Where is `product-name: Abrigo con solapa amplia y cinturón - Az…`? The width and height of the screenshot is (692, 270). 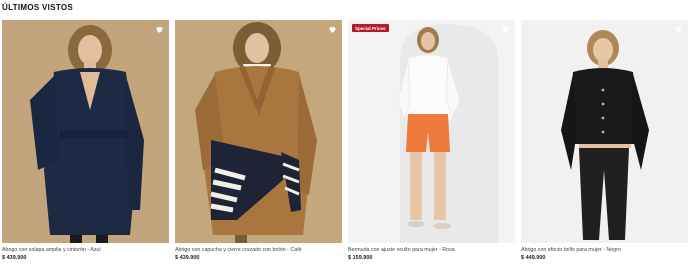
product-name: Abrigo con solapa amplia y cinturón - Az… is located at coordinates (85, 250).